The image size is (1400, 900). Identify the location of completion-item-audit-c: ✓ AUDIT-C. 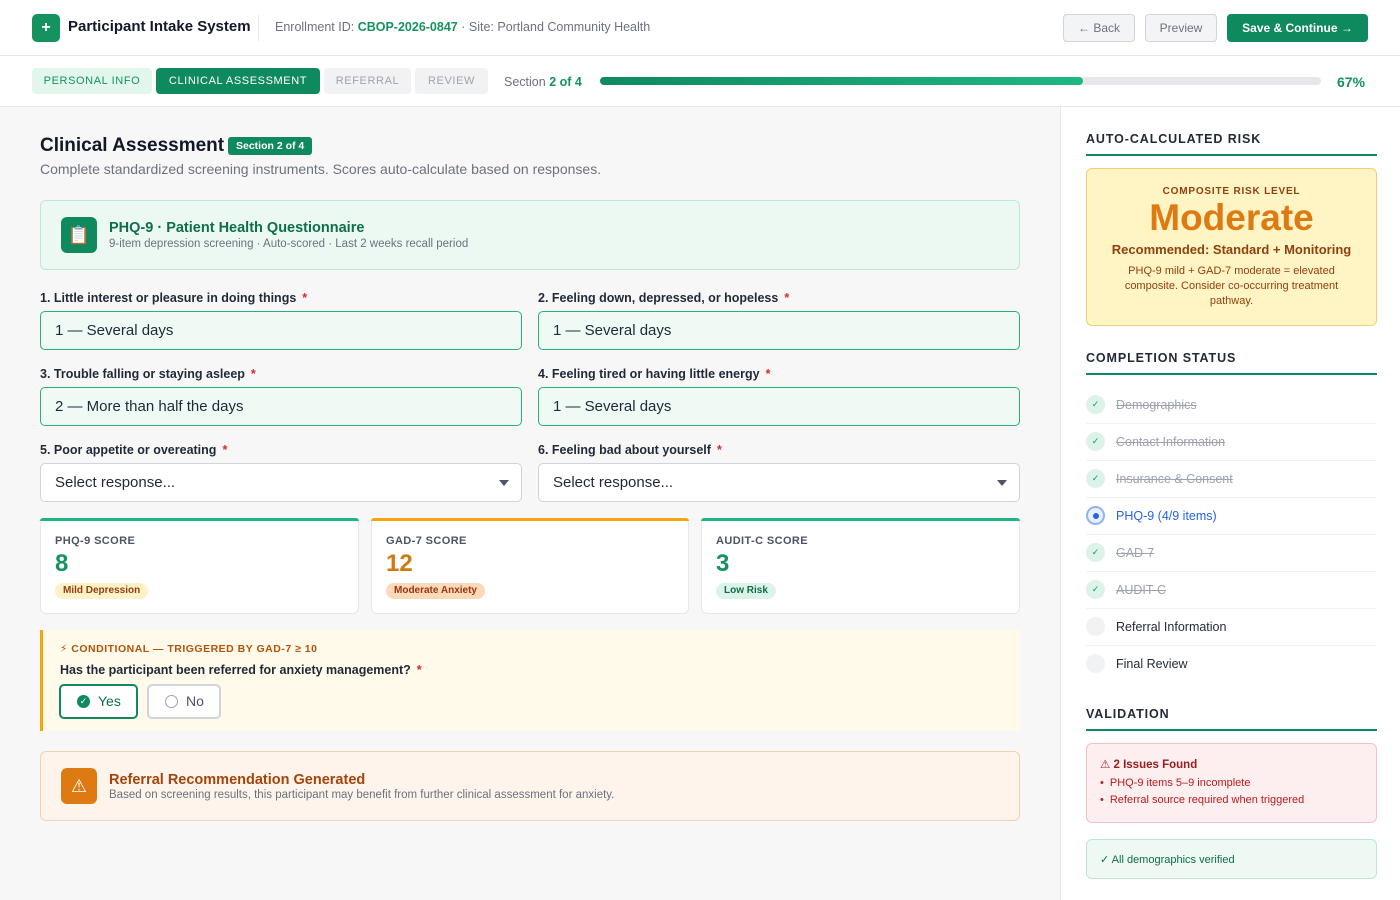
(1231, 590).